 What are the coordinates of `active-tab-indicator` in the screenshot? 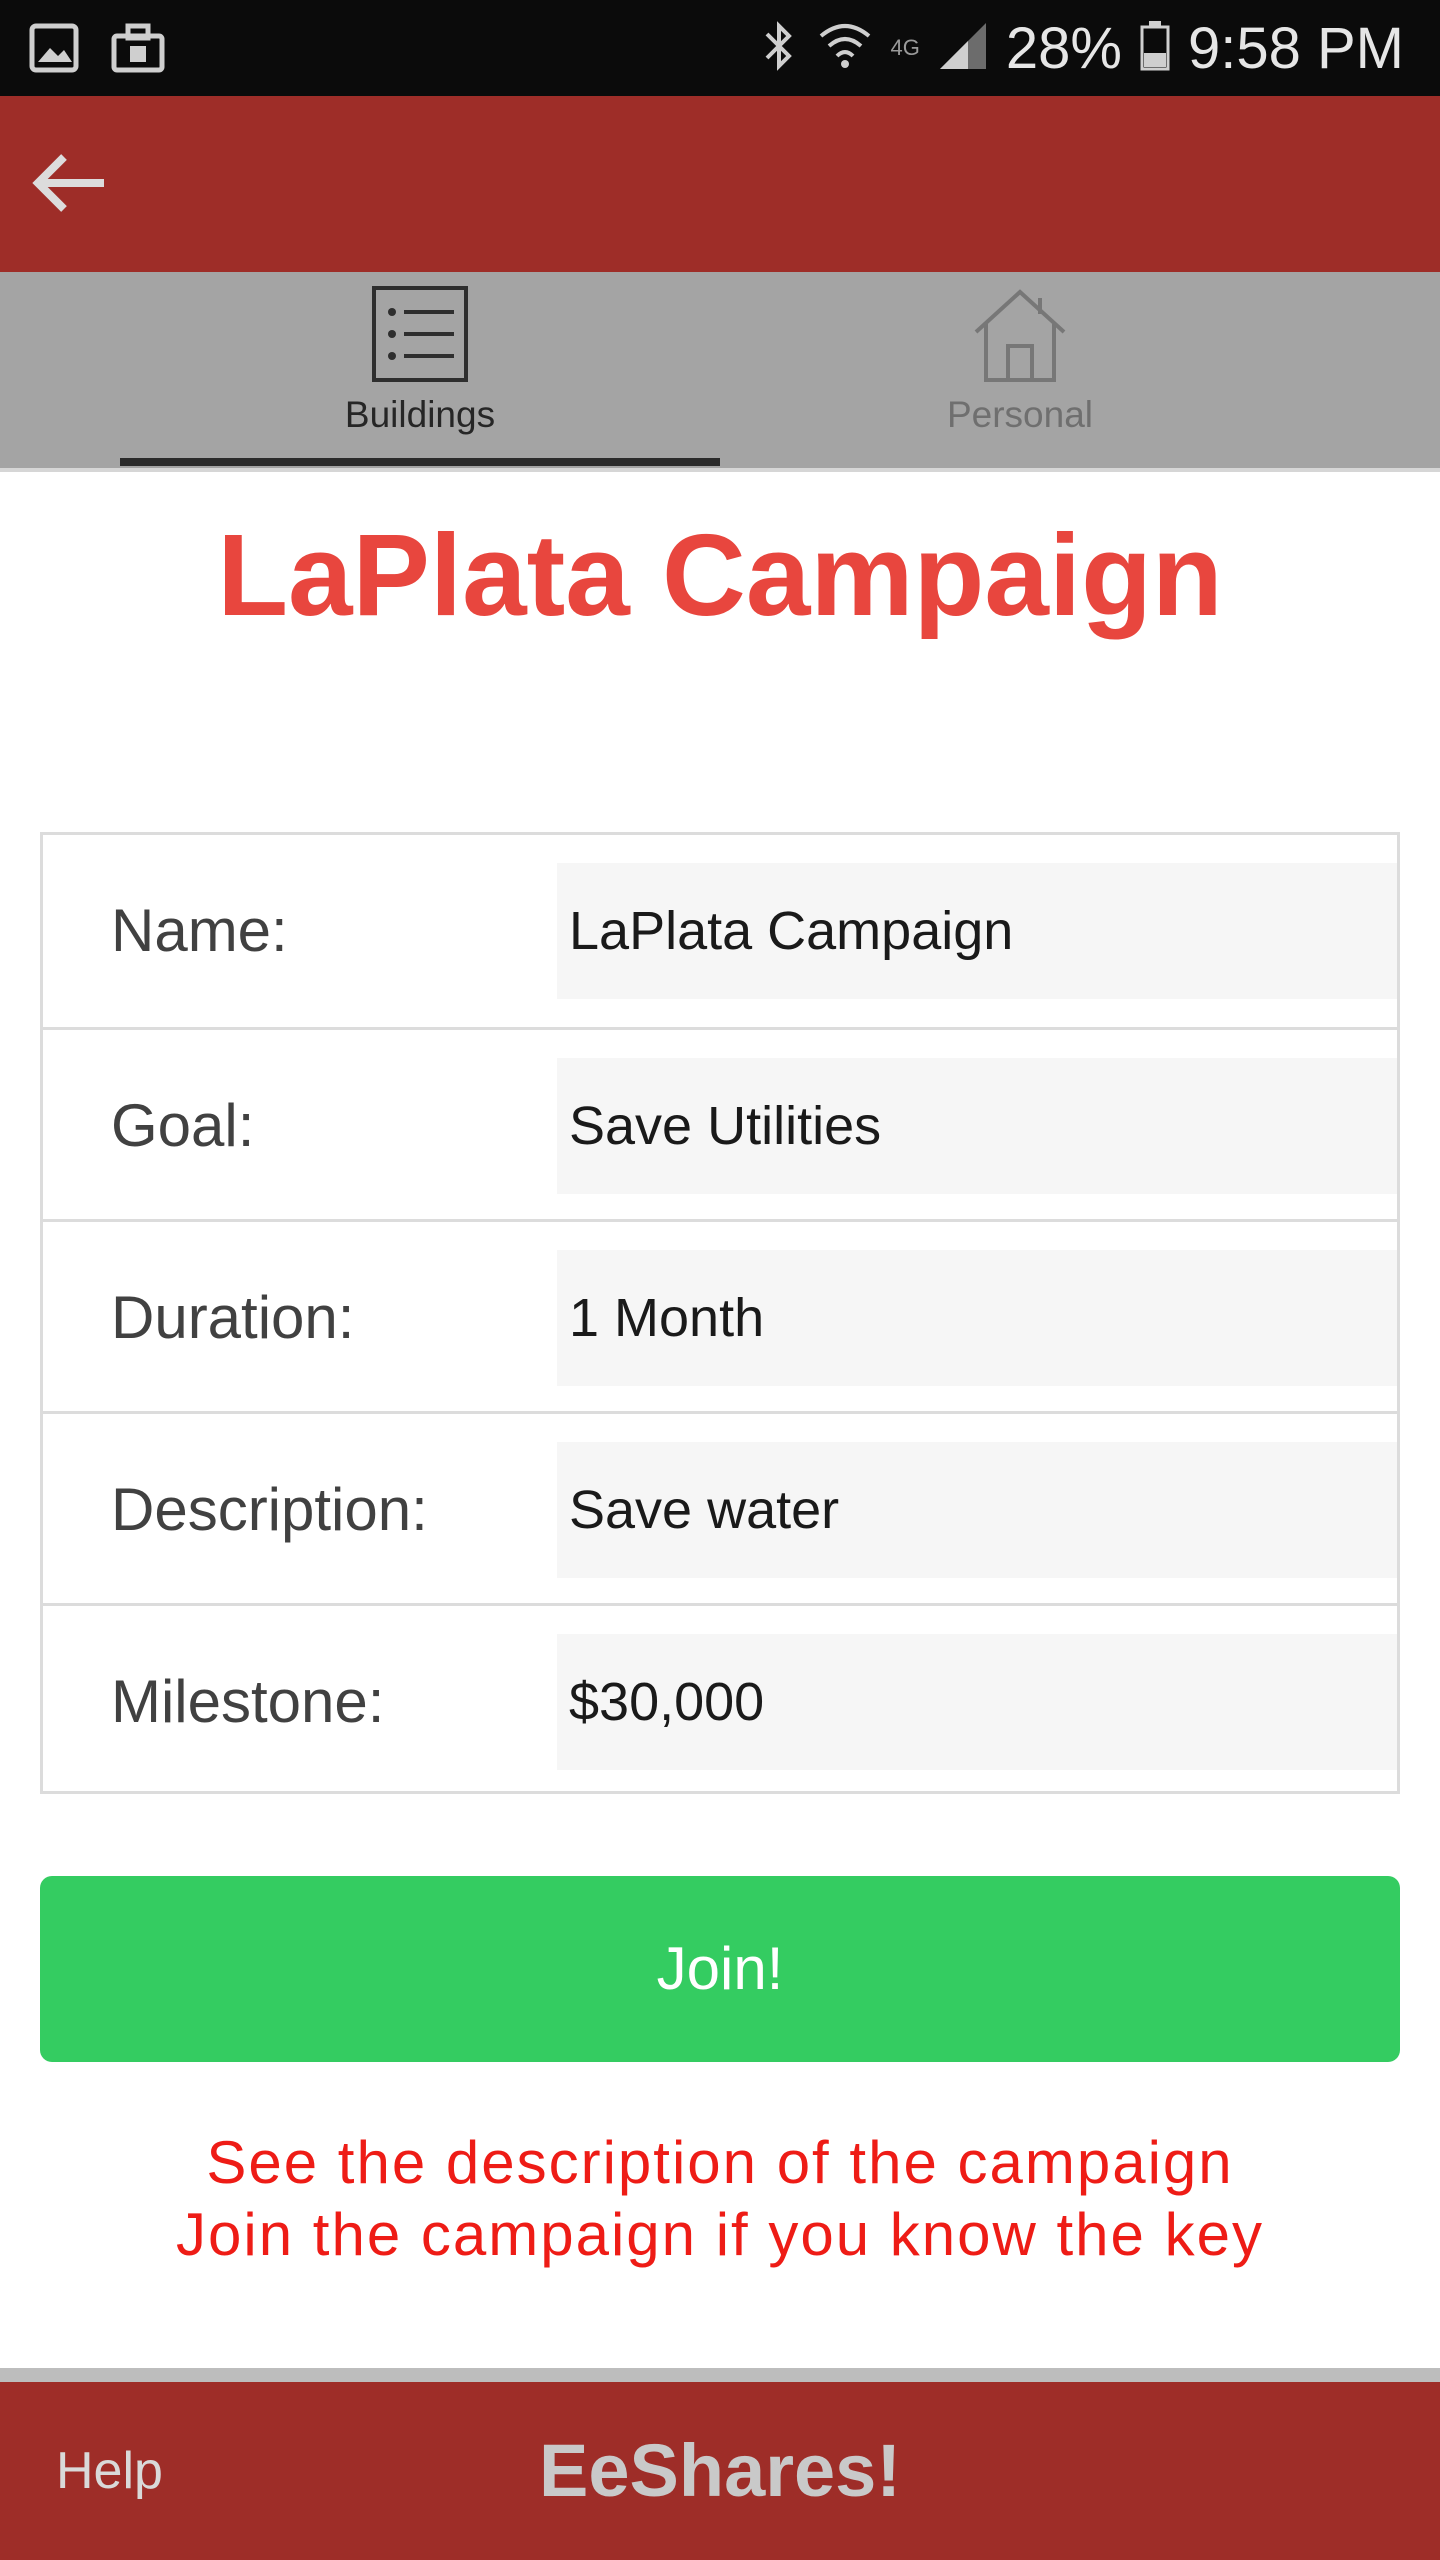 It's located at (420, 462).